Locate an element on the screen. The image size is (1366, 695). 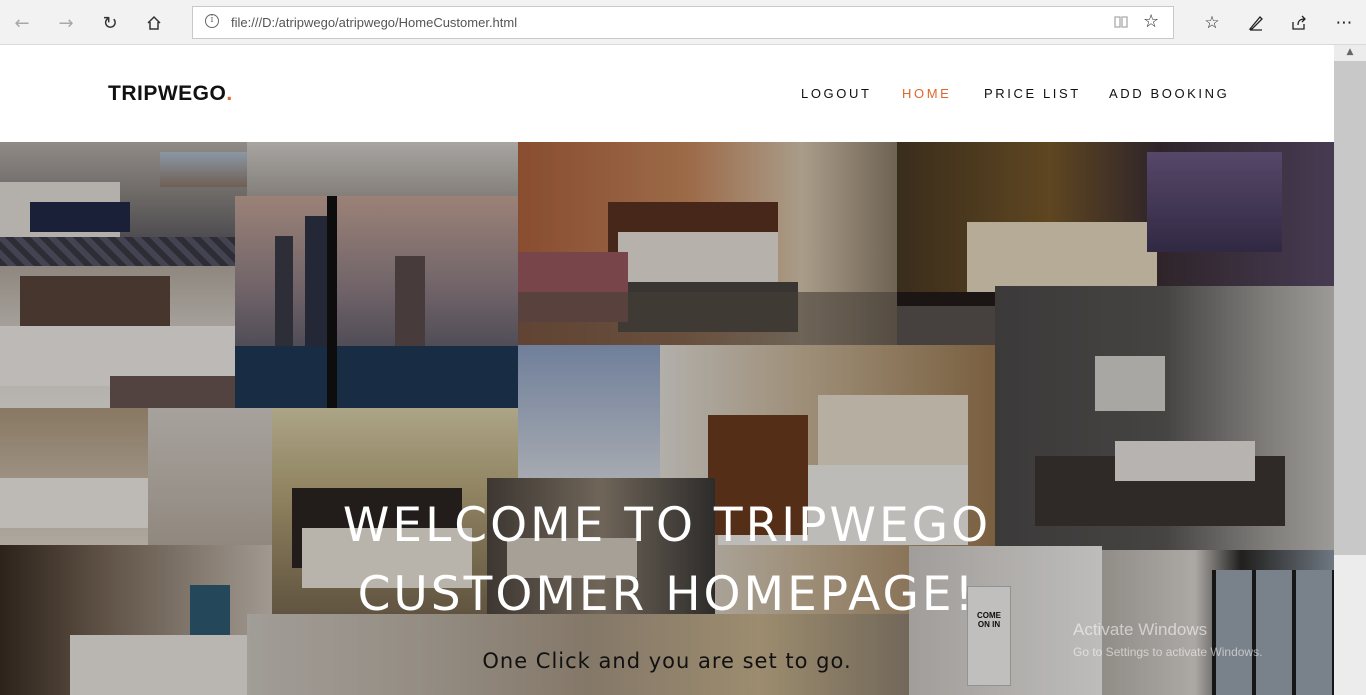
share-icon is located at coordinates (1299, 23).